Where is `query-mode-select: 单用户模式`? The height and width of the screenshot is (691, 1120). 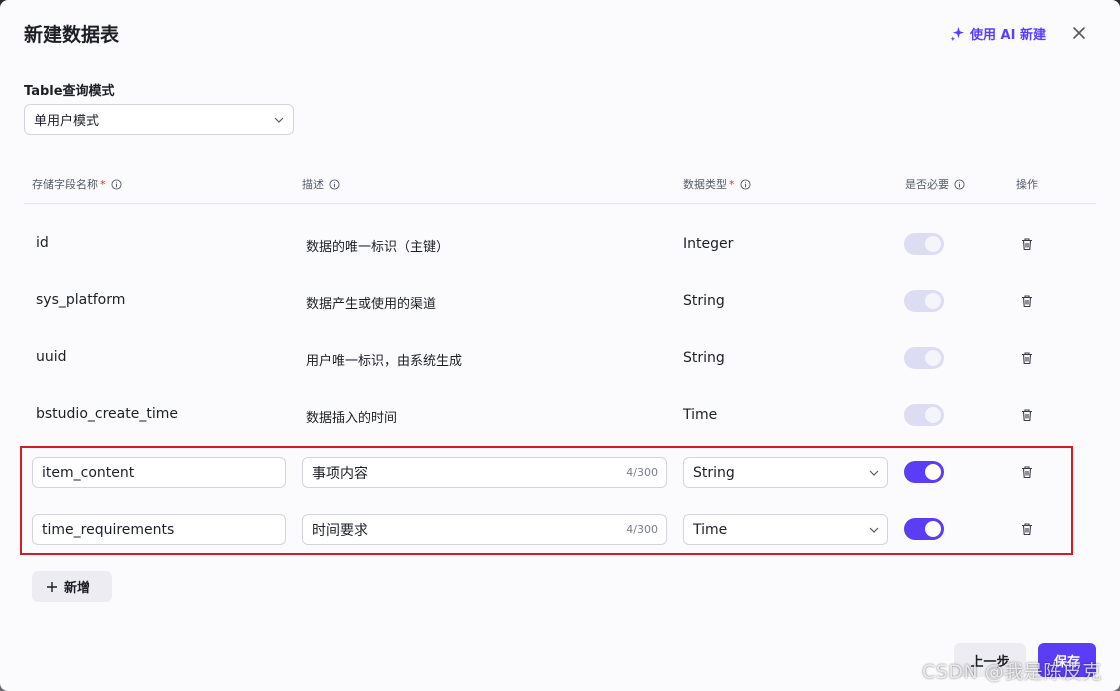 query-mode-select: 单用户模式 is located at coordinates (159, 119).